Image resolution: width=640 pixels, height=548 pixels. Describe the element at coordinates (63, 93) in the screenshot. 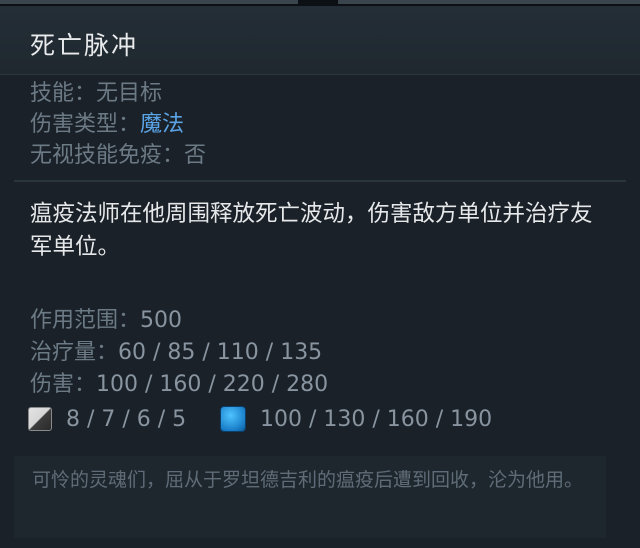

I see `attribute-label: 技能：` at that location.